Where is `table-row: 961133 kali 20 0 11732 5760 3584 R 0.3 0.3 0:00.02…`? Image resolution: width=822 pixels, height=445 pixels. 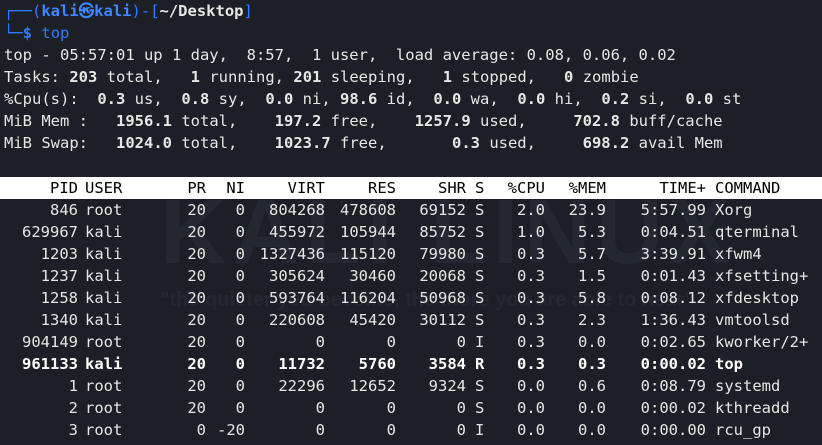
table-row: 961133 kali 20 0 11732 5760 3584 R 0.3 0.3 0:00.02… is located at coordinates (411, 364).